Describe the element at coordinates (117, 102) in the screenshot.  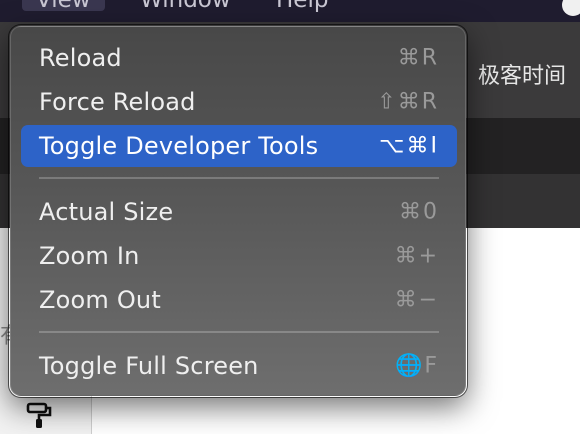
I see `menu-item-label: Force Reload` at that location.